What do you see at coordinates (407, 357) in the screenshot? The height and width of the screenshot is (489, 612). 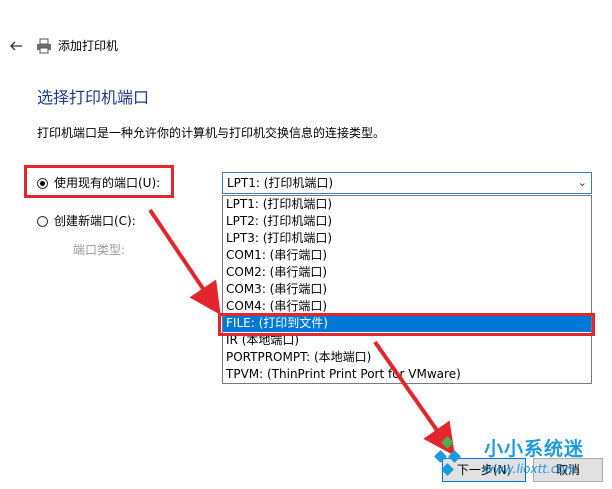 I see `dropdown-option: PORTPROMPT: (本地端口)` at bounding box center [407, 357].